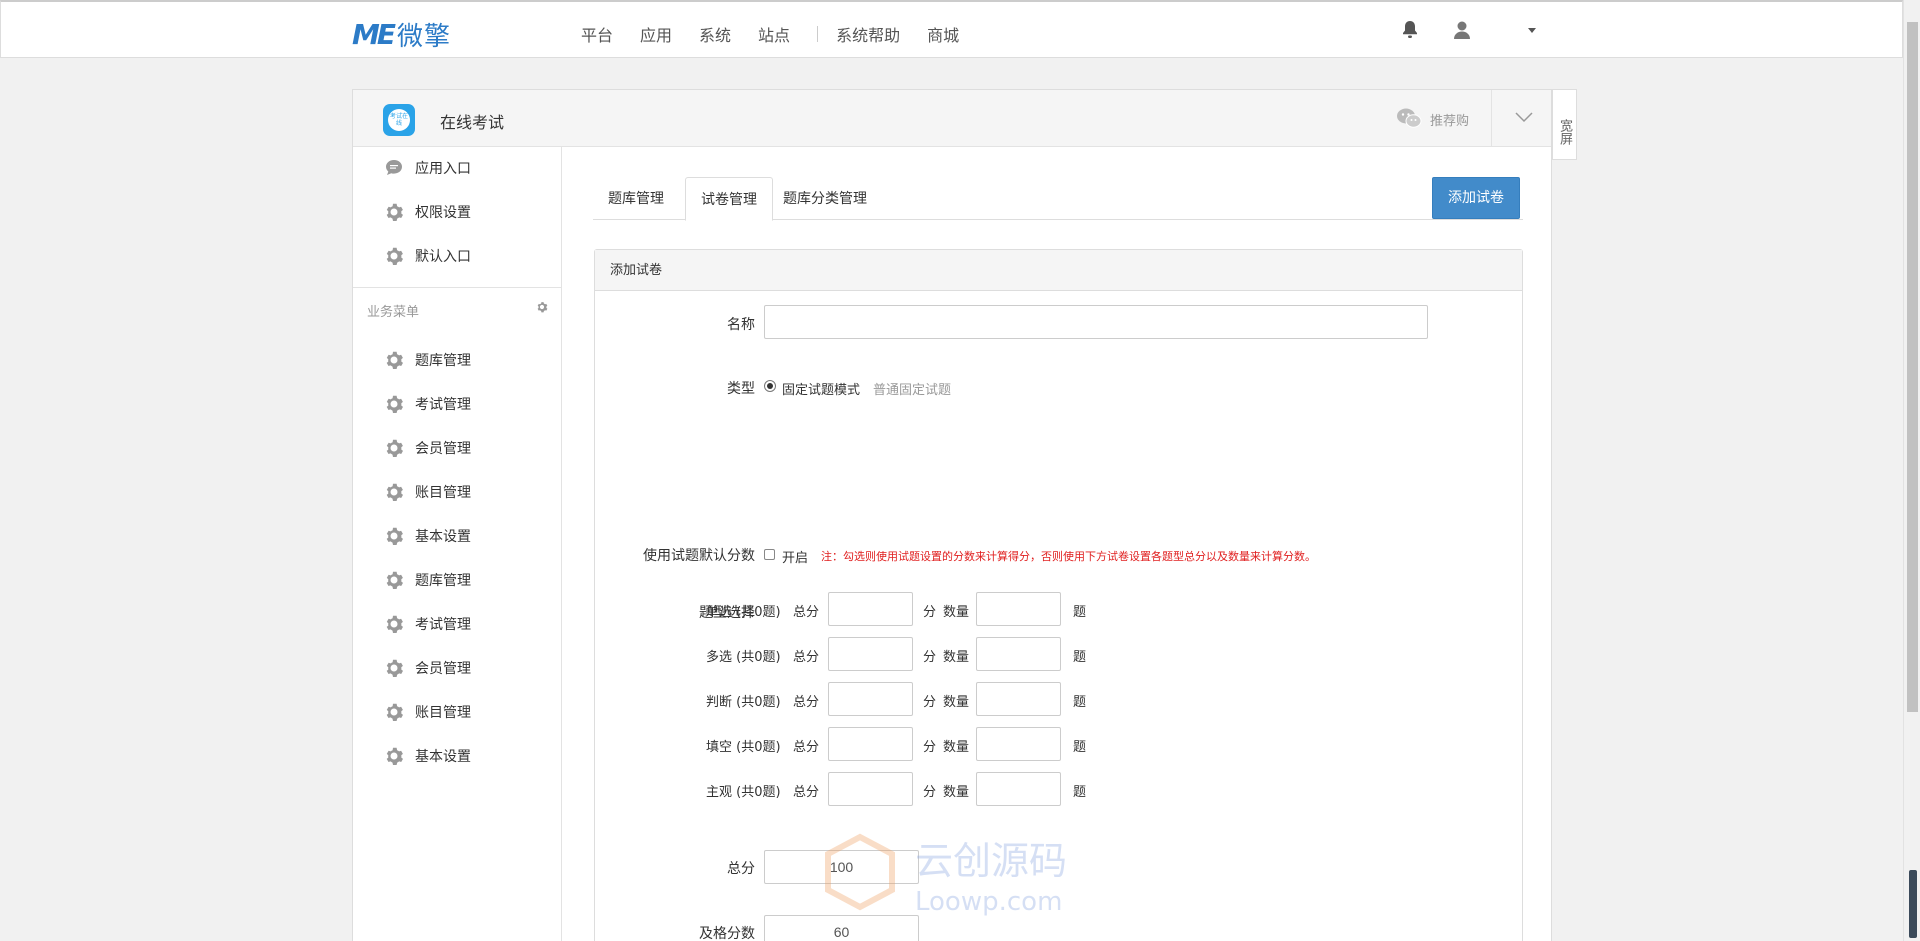 This screenshot has height=941, width=1920. Describe the element at coordinates (457, 309) in the screenshot. I see `business-menu-header: 业务菜单` at that location.